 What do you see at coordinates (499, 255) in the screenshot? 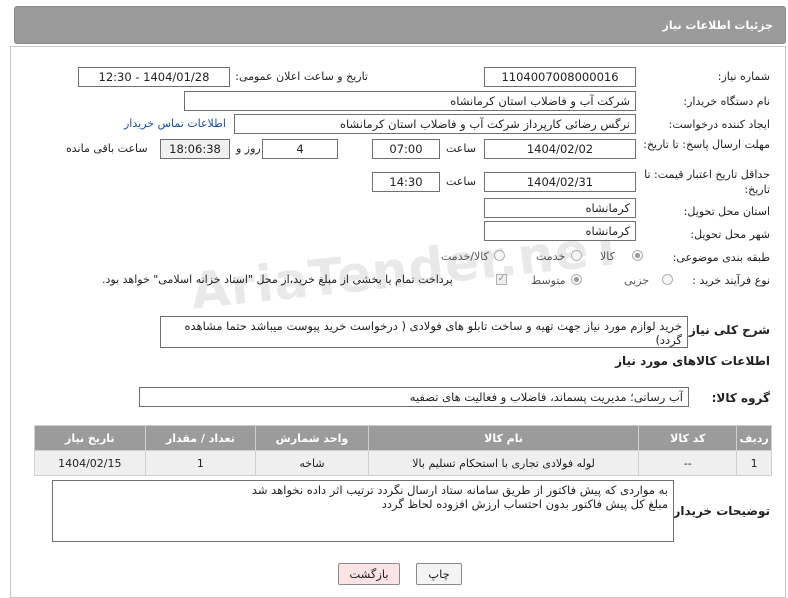
I see `category-both-radio` at bounding box center [499, 255].